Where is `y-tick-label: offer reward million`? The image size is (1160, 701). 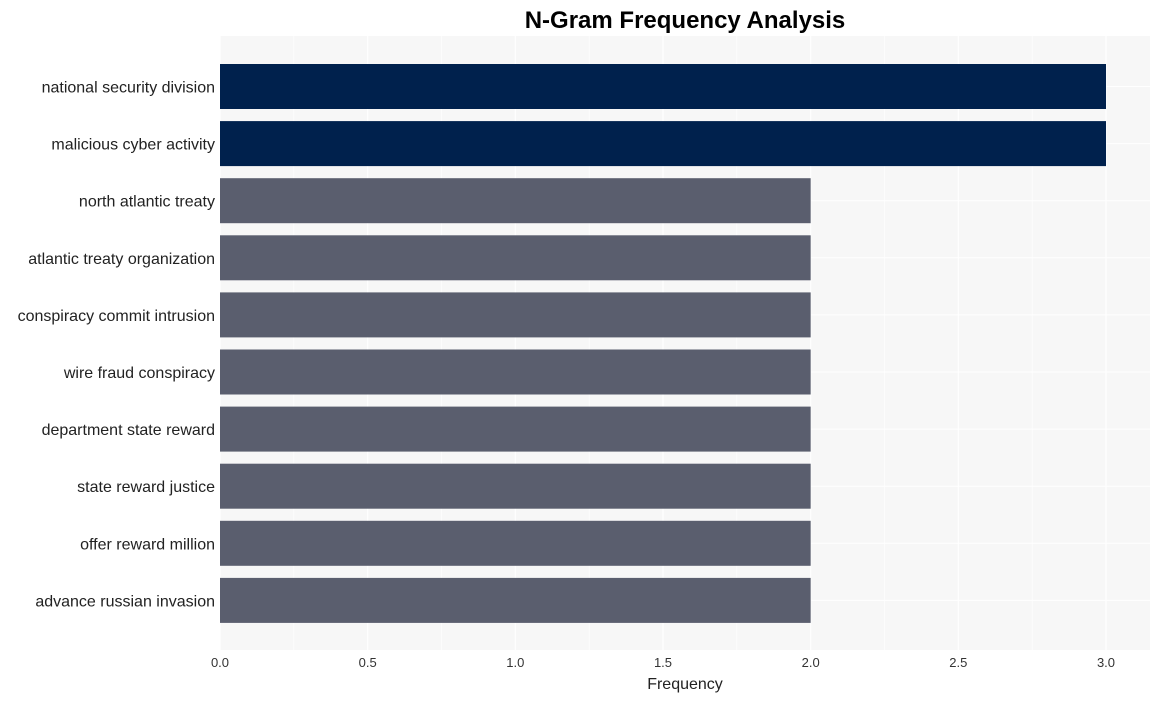
y-tick-label: offer reward million is located at coordinates (147, 544).